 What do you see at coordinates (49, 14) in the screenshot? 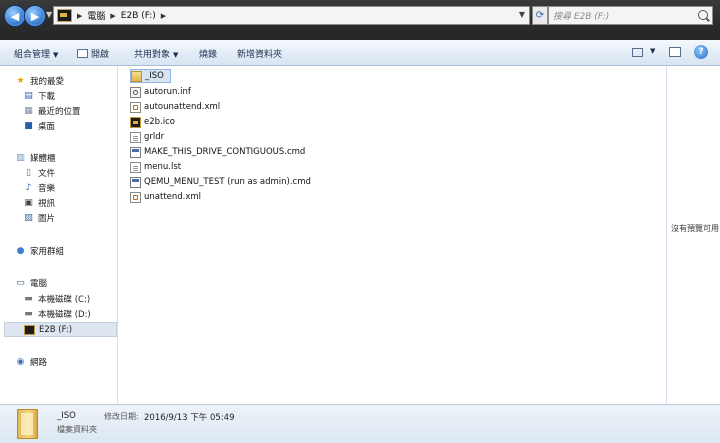
I see `recent-pages-dropdown-icon: ▼` at bounding box center [49, 14].